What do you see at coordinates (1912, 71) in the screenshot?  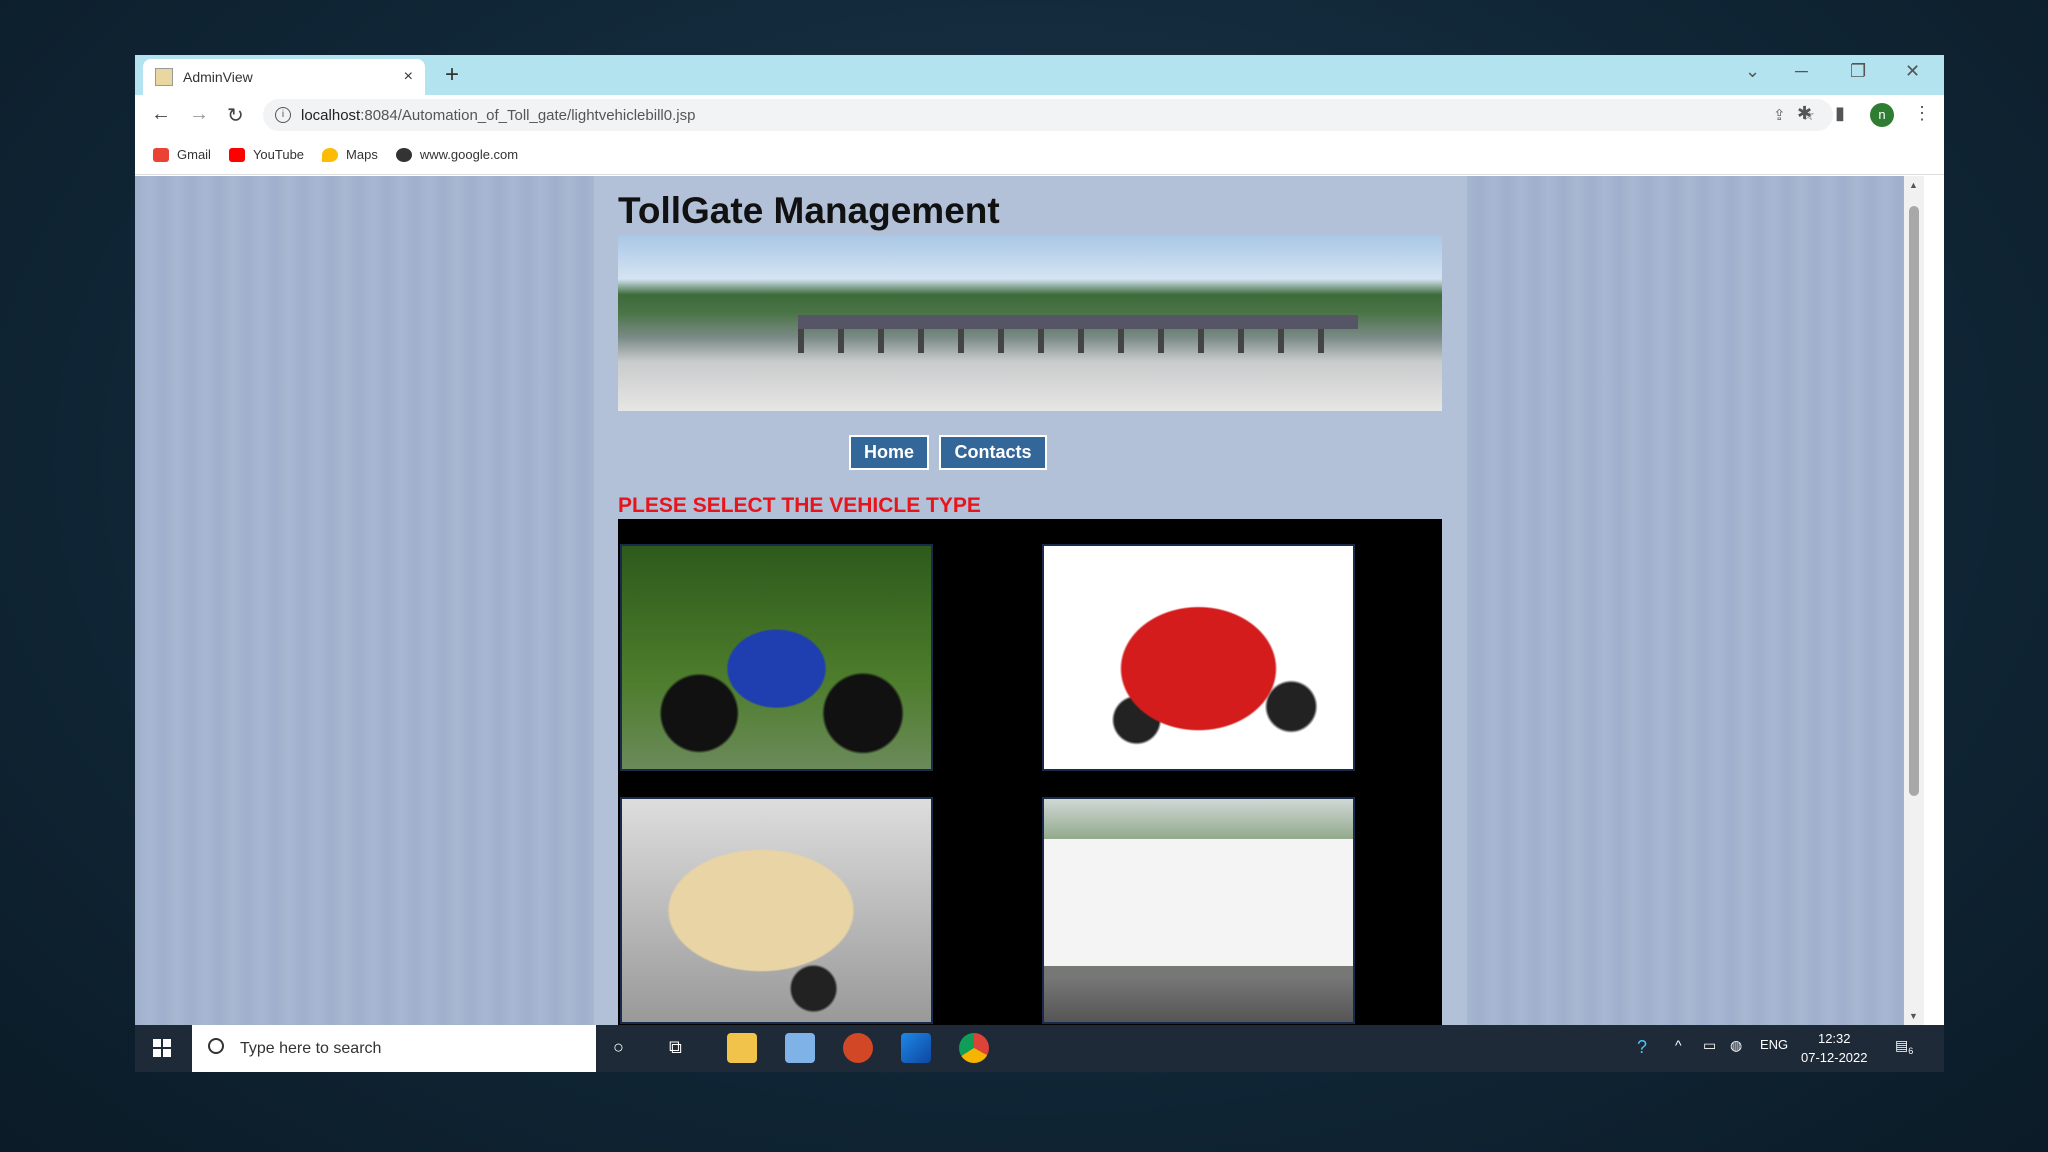 I see `close-window-icon: ✕` at bounding box center [1912, 71].